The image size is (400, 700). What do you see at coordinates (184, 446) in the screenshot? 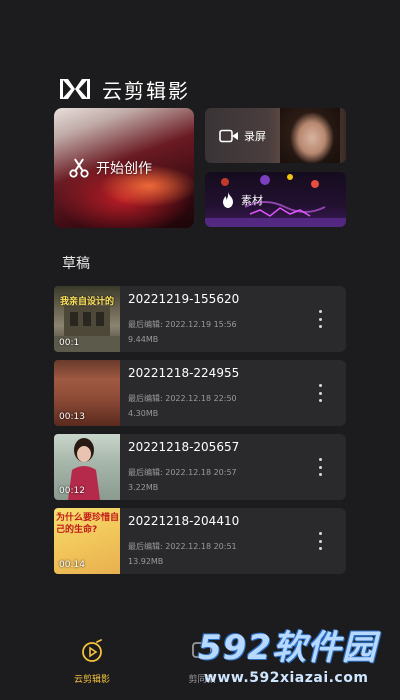
I see `draft-name: 20221218-205657` at bounding box center [184, 446].